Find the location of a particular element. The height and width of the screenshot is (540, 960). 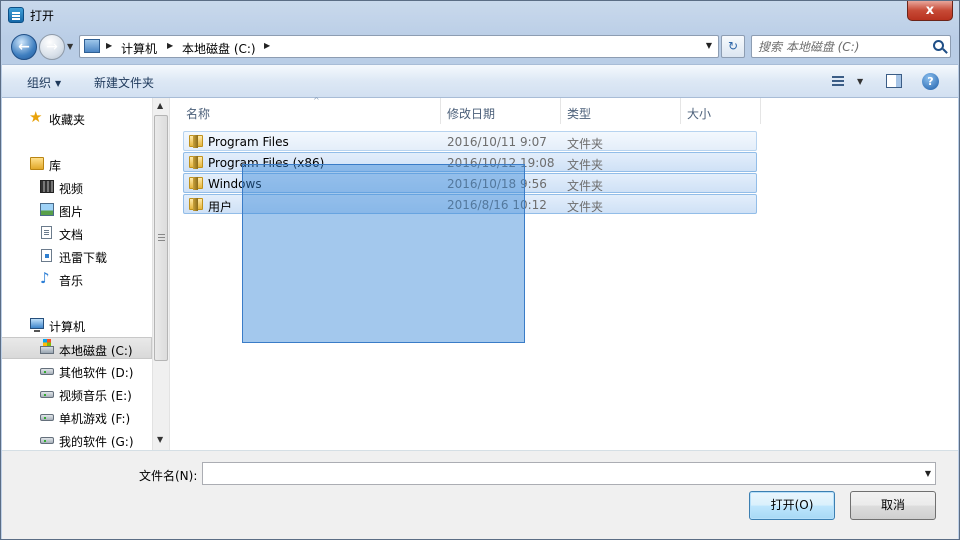

filename-label: 文件名(N): is located at coordinates (168, 476).